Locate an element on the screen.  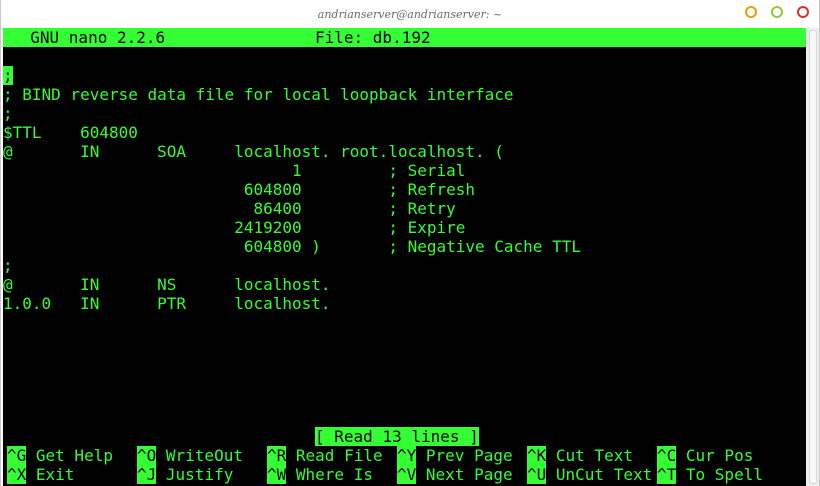
shortcut-label: Cut Text is located at coordinates (589, 455).